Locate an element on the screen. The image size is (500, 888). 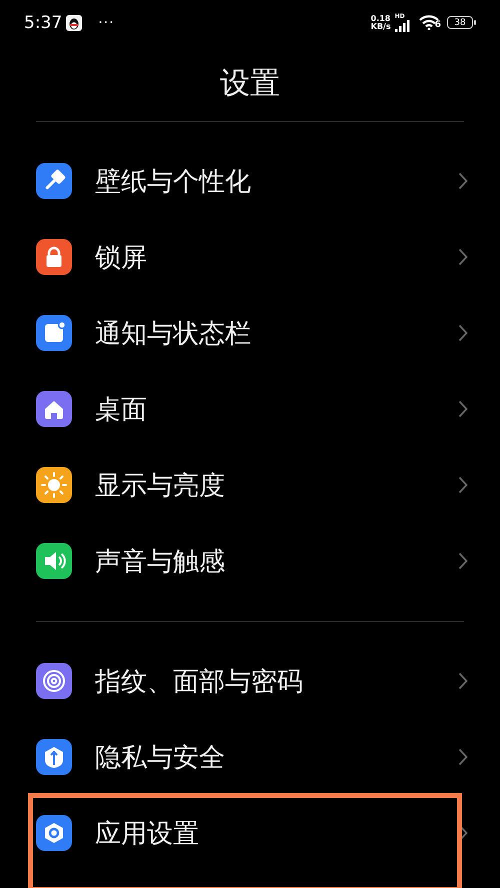
speaker-icon is located at coordinates (54, 561).